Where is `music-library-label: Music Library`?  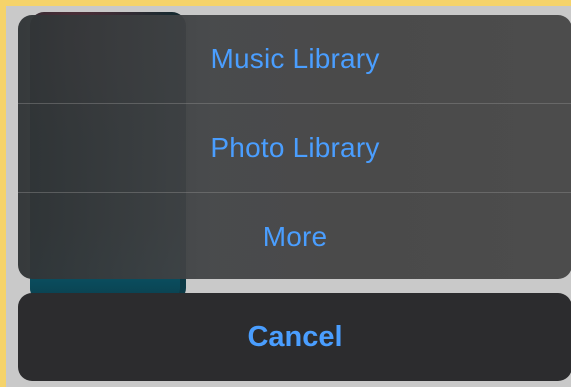 music-library-label: Music Library is located at coordinates (295, 58).